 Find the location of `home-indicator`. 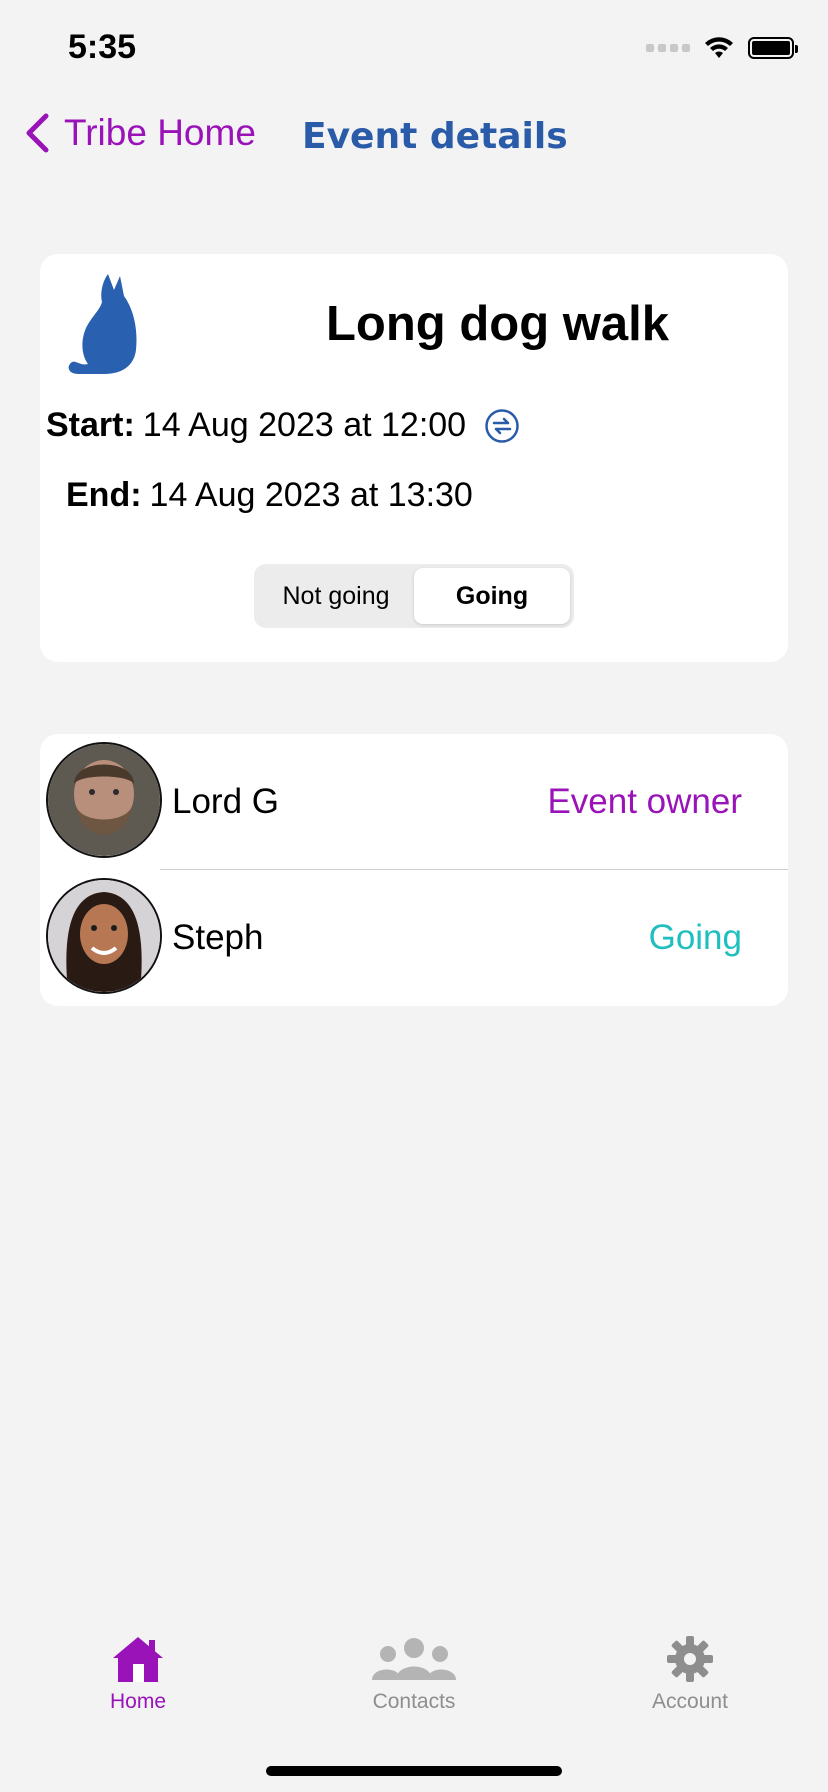

home-indicator is located at coordinates (414, 1771).